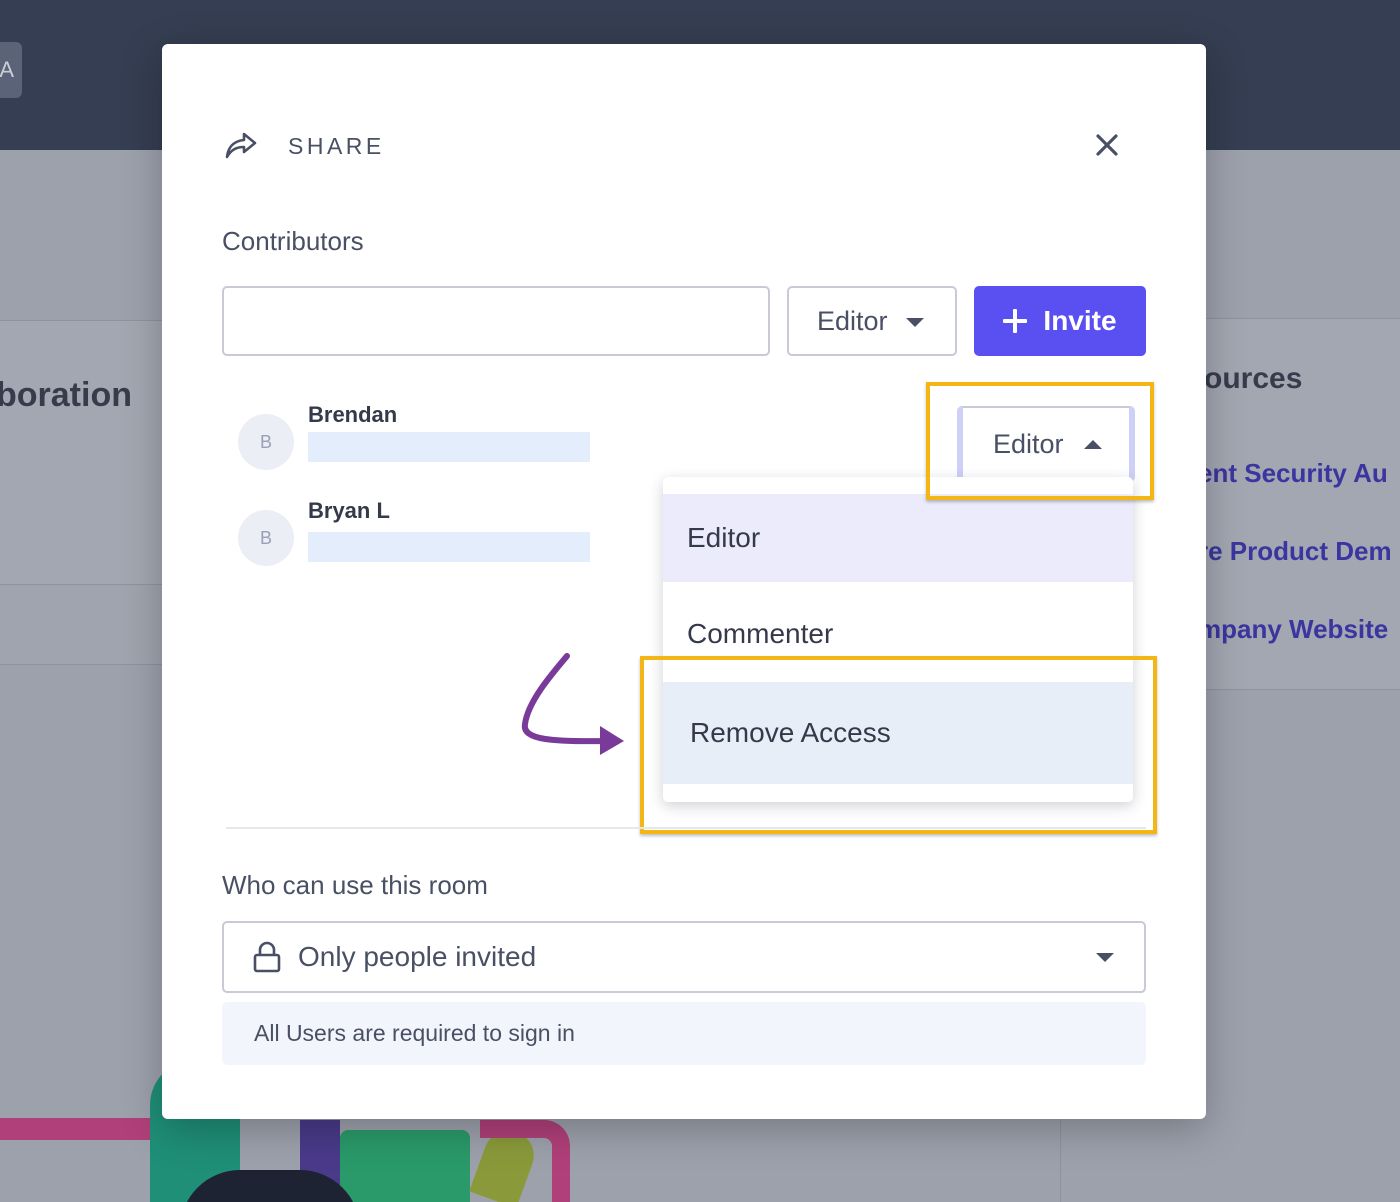 This screenshot has width=1400, height=1202. I want to click on app-avatar-chip: A, so click(11, 70).